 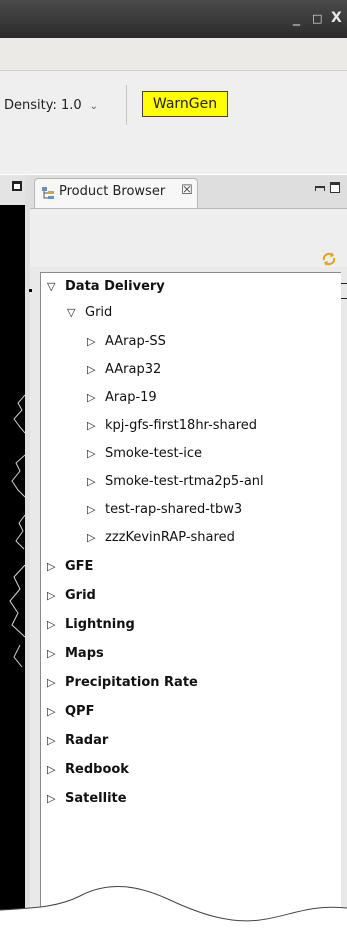 What do you see at coordinates (80, 711) in the screenshot?
I see `tree-item-label: QPF` at bounding box center [80, 711].